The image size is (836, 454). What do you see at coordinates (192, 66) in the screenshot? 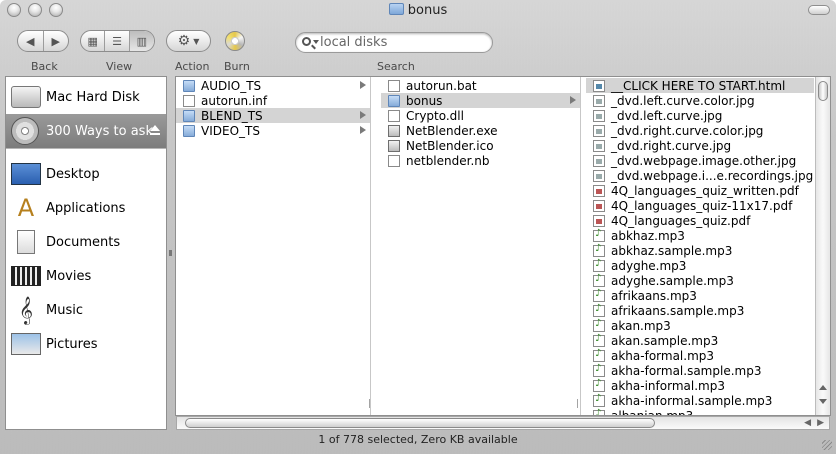
I see `action-label: Action` at bounding box center [192, 66].